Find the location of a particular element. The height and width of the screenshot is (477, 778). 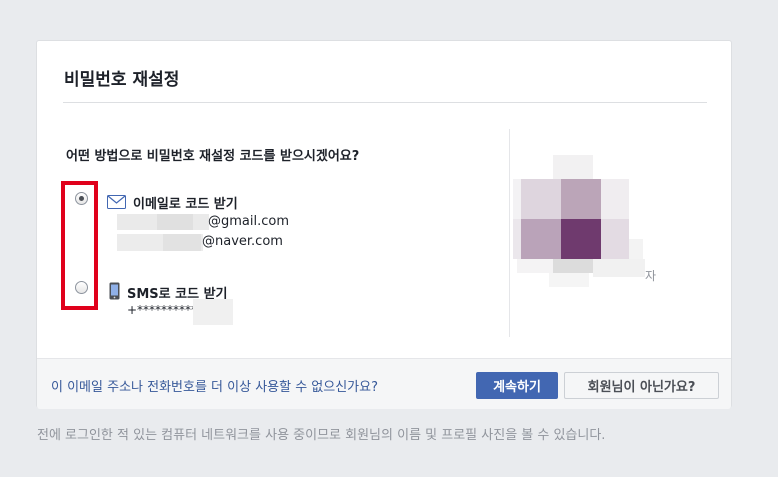

card-title: 비밀번호 재설정 is located at coordinates (122, 80).